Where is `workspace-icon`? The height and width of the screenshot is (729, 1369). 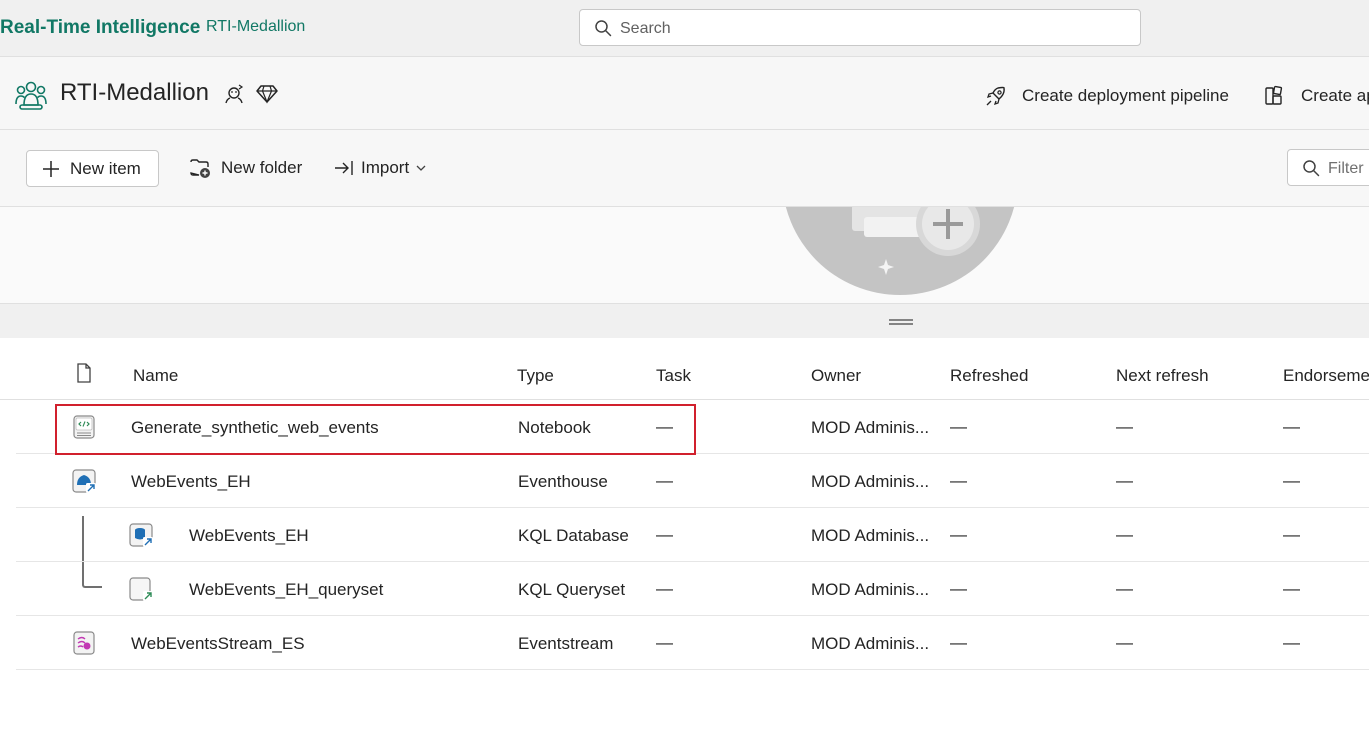
workspace-icon is located at coordinates (31, 95).